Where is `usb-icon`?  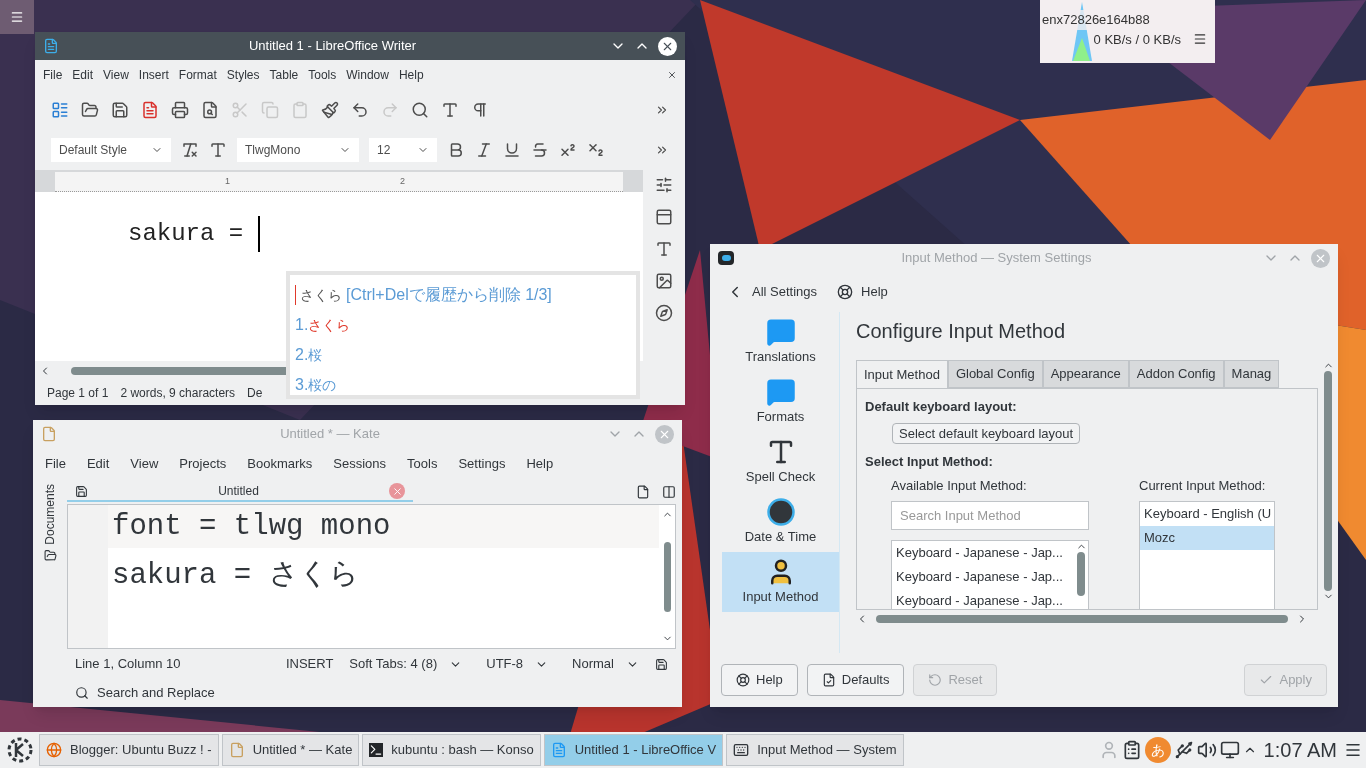 usb-icon is located at coordinates (1183, 750).